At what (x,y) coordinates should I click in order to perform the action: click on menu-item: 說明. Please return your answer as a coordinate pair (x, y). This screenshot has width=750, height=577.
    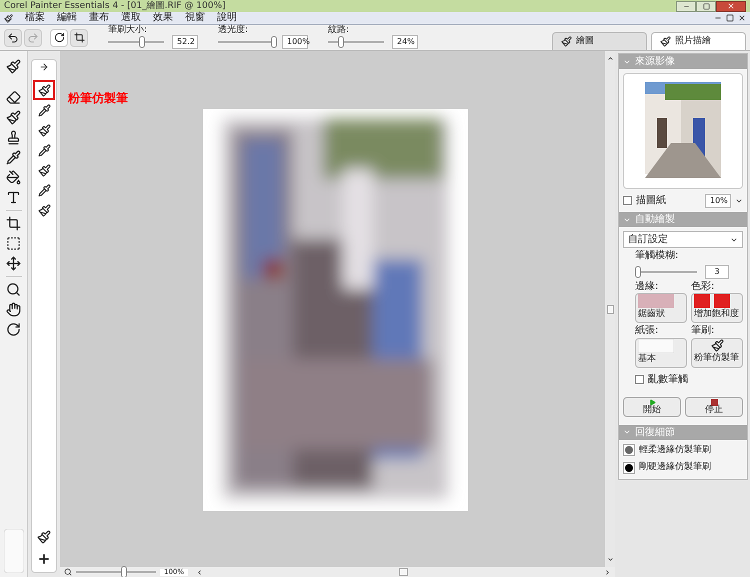
    Looking at the image, I should click on (227, 18).